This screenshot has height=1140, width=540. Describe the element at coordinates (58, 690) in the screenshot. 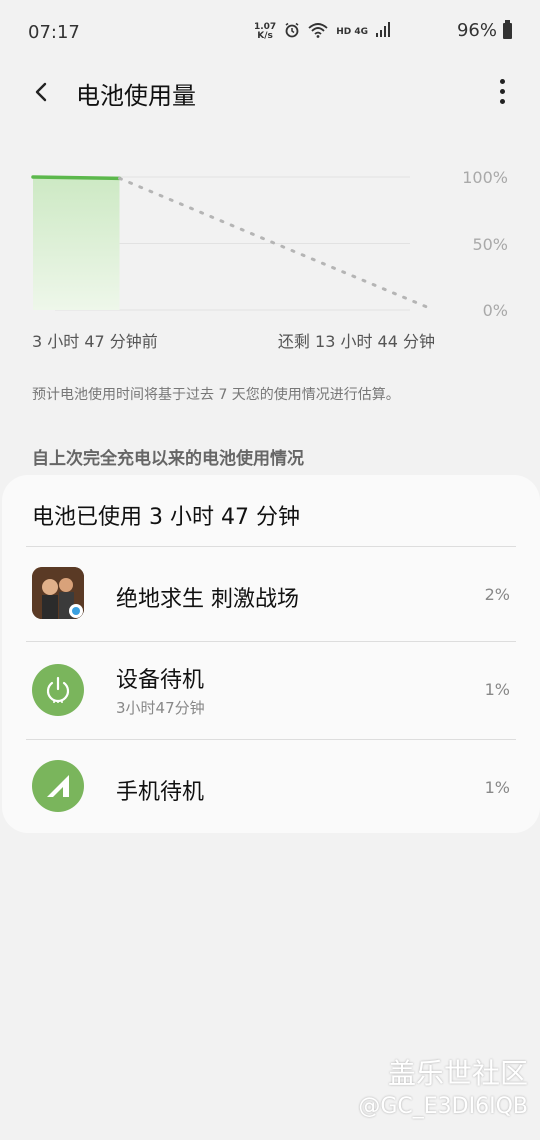

I see `power-icon` at that location.